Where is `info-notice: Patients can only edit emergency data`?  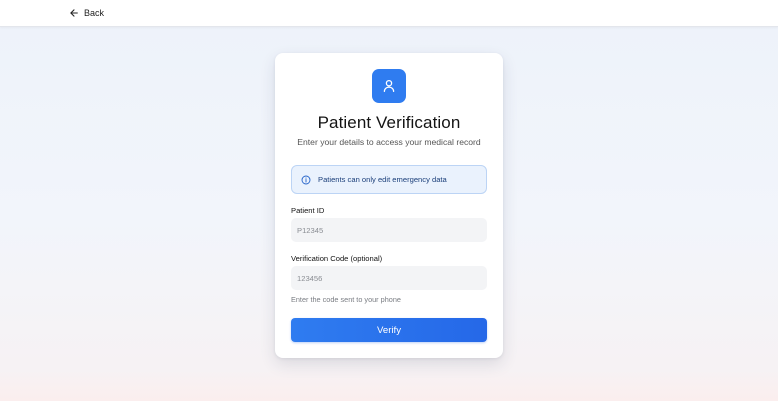
info-notice: Patients can only edit emergency data is located at coordinates (389, 179).